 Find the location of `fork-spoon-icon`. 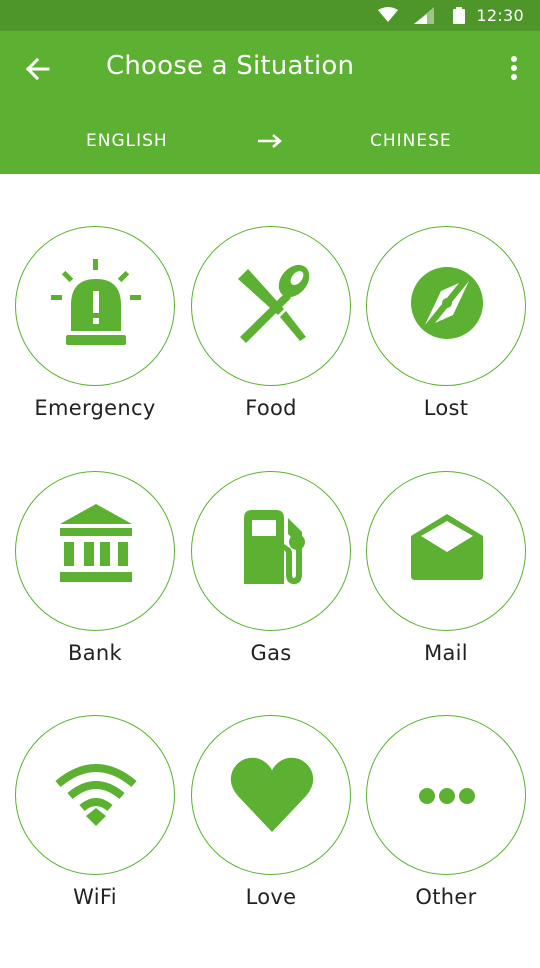

fork-spoon-icon is located at coordinates (274, 303).